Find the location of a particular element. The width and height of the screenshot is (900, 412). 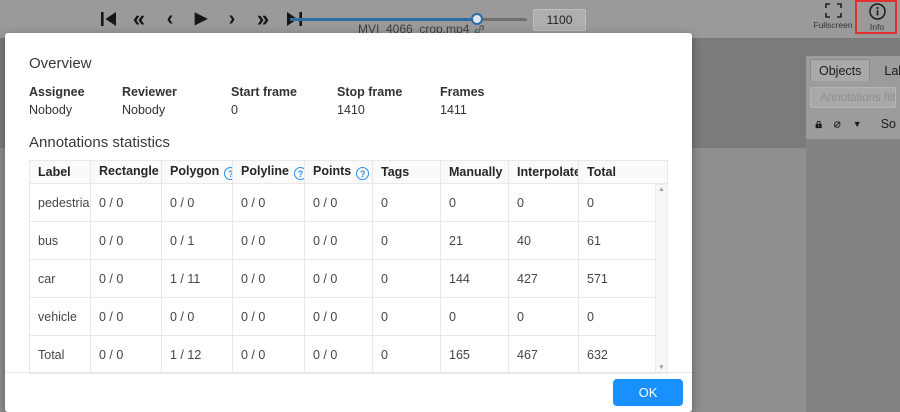

column-header: Rectangle? is located at coordinates (126, 172).